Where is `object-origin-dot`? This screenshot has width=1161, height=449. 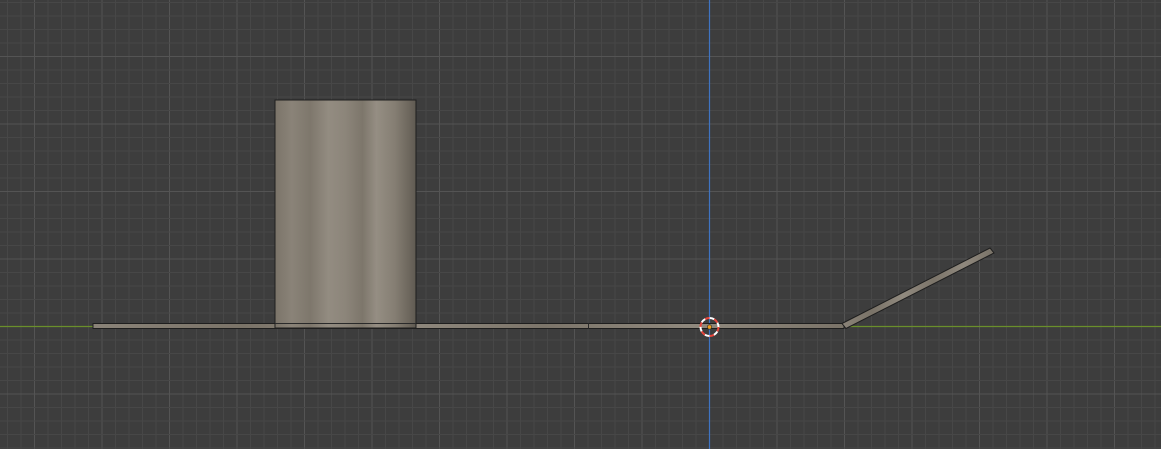
object-origin-dot is located at coordinates (709, 327).